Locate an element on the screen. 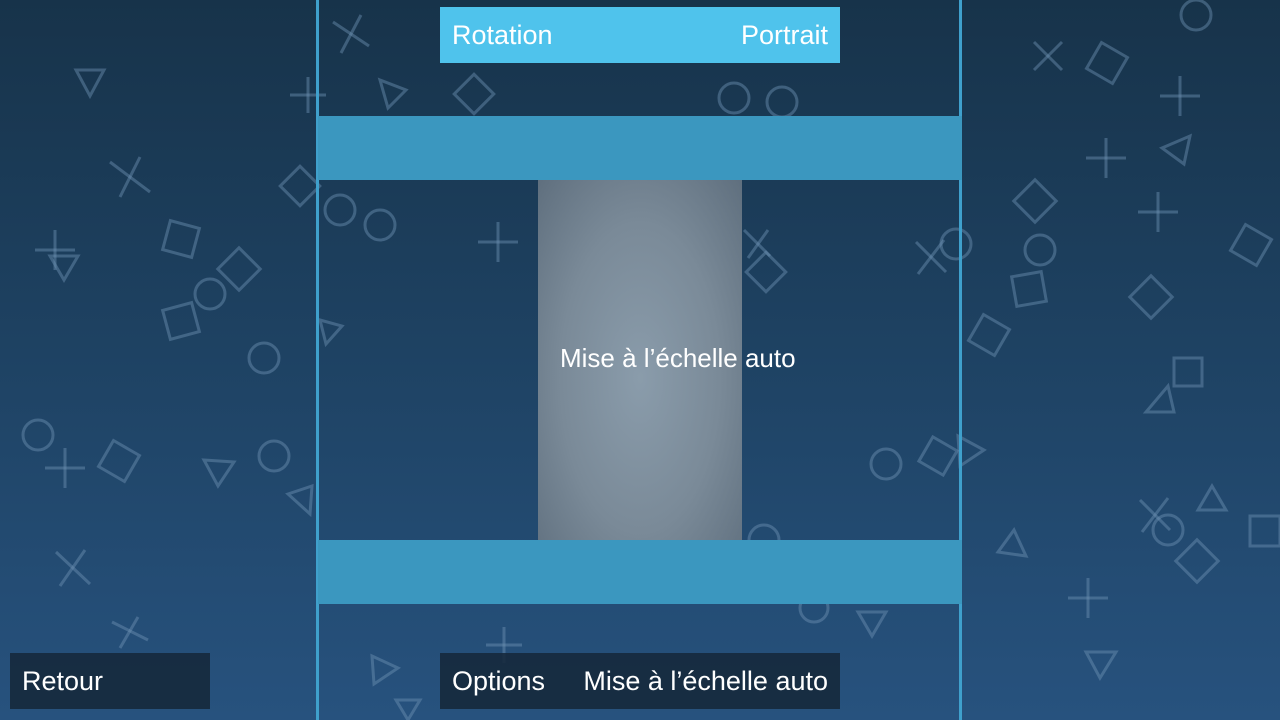 Image resolution: width=1280 pixels, height=720 pixels. preview-top-band is located at coordinates (640, 148).